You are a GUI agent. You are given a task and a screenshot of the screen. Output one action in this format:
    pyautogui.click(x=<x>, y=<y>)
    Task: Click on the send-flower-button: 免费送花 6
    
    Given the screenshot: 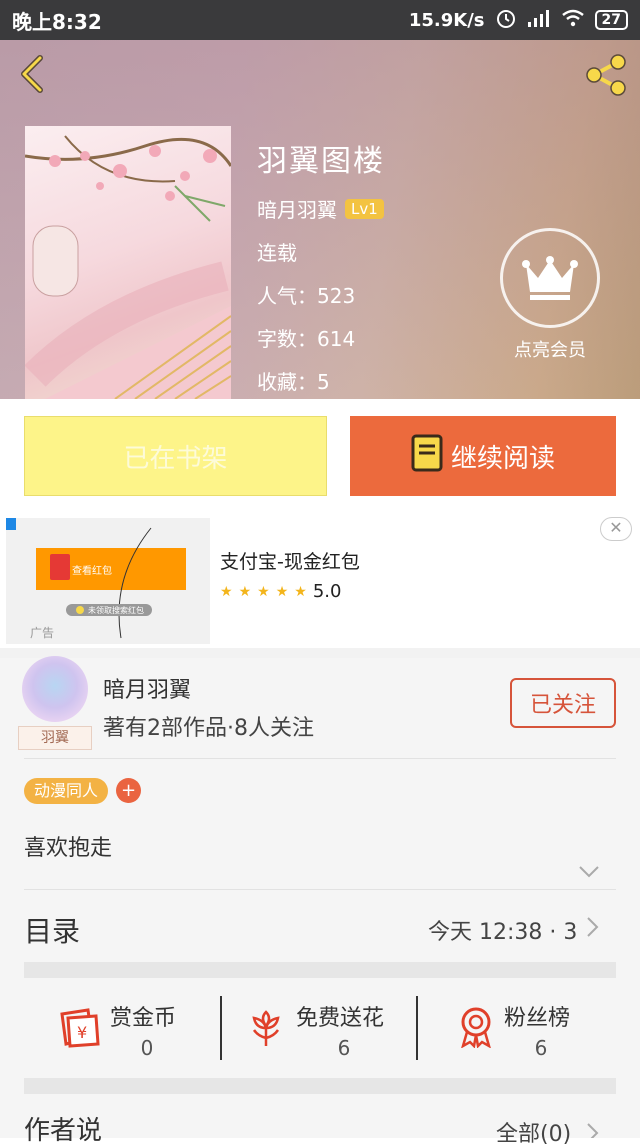 What is the action you would take?
    pyautogui.click(x=319, y=1028)
    